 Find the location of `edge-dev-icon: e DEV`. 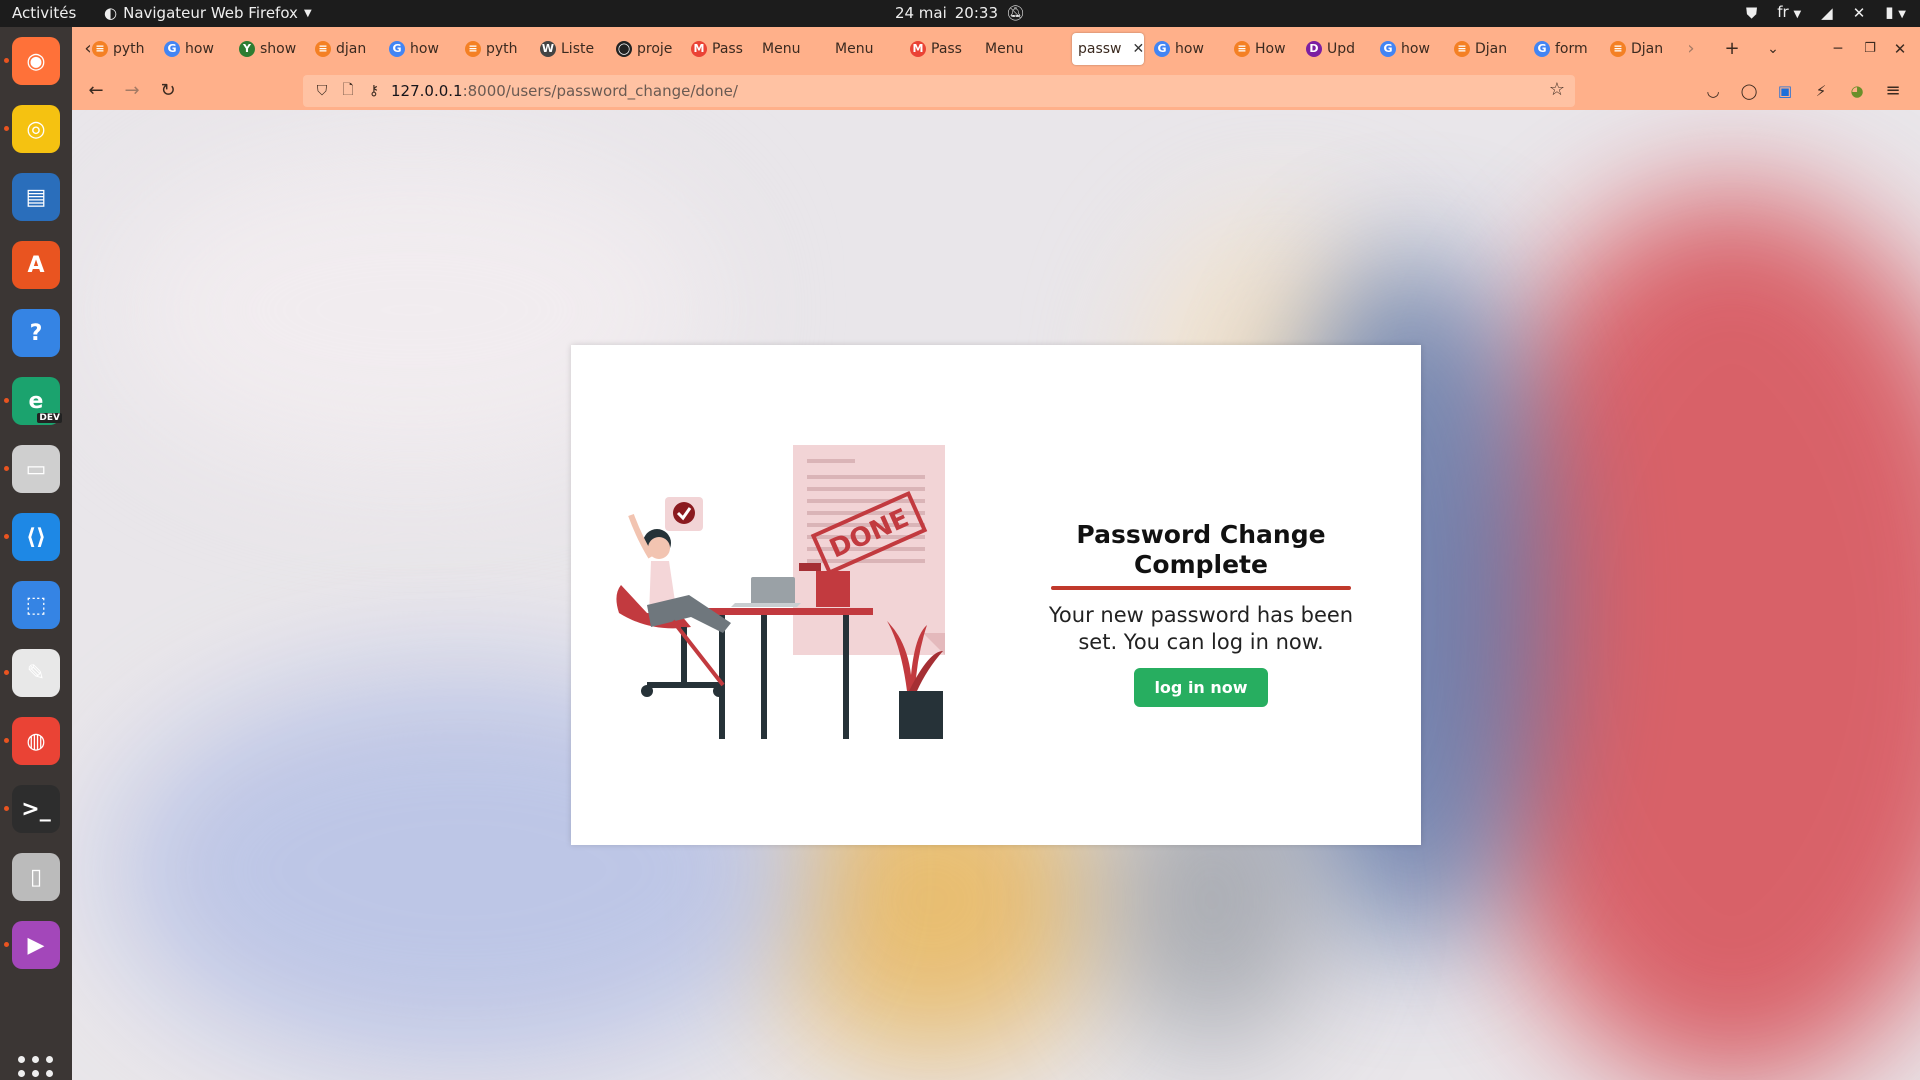

edge-dev-icon: e DEV is located at coordinates (37, 401).